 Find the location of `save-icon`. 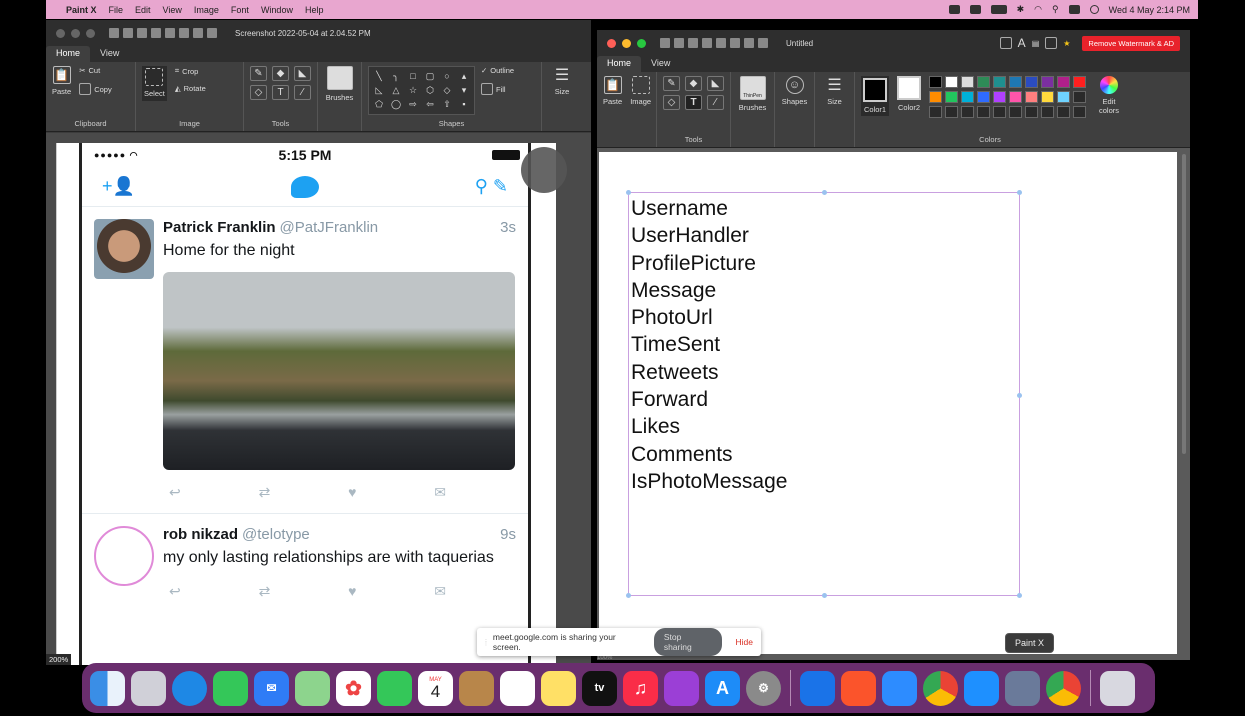

save-icon is located at coordinates (142, 33).